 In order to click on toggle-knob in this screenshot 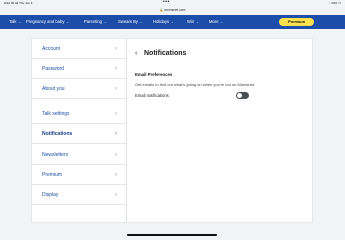, I will do `click(239, 95)`.